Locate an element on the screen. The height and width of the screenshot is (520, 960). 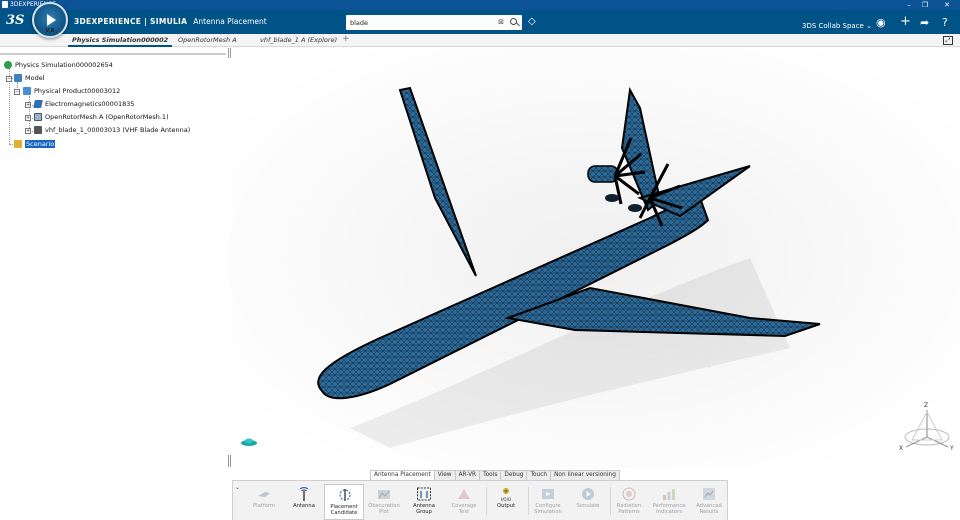
tree-item-openrotormesh: OpenRotorMesh A (OpenRotorMesh.1) is located at coordinates (101, 117).